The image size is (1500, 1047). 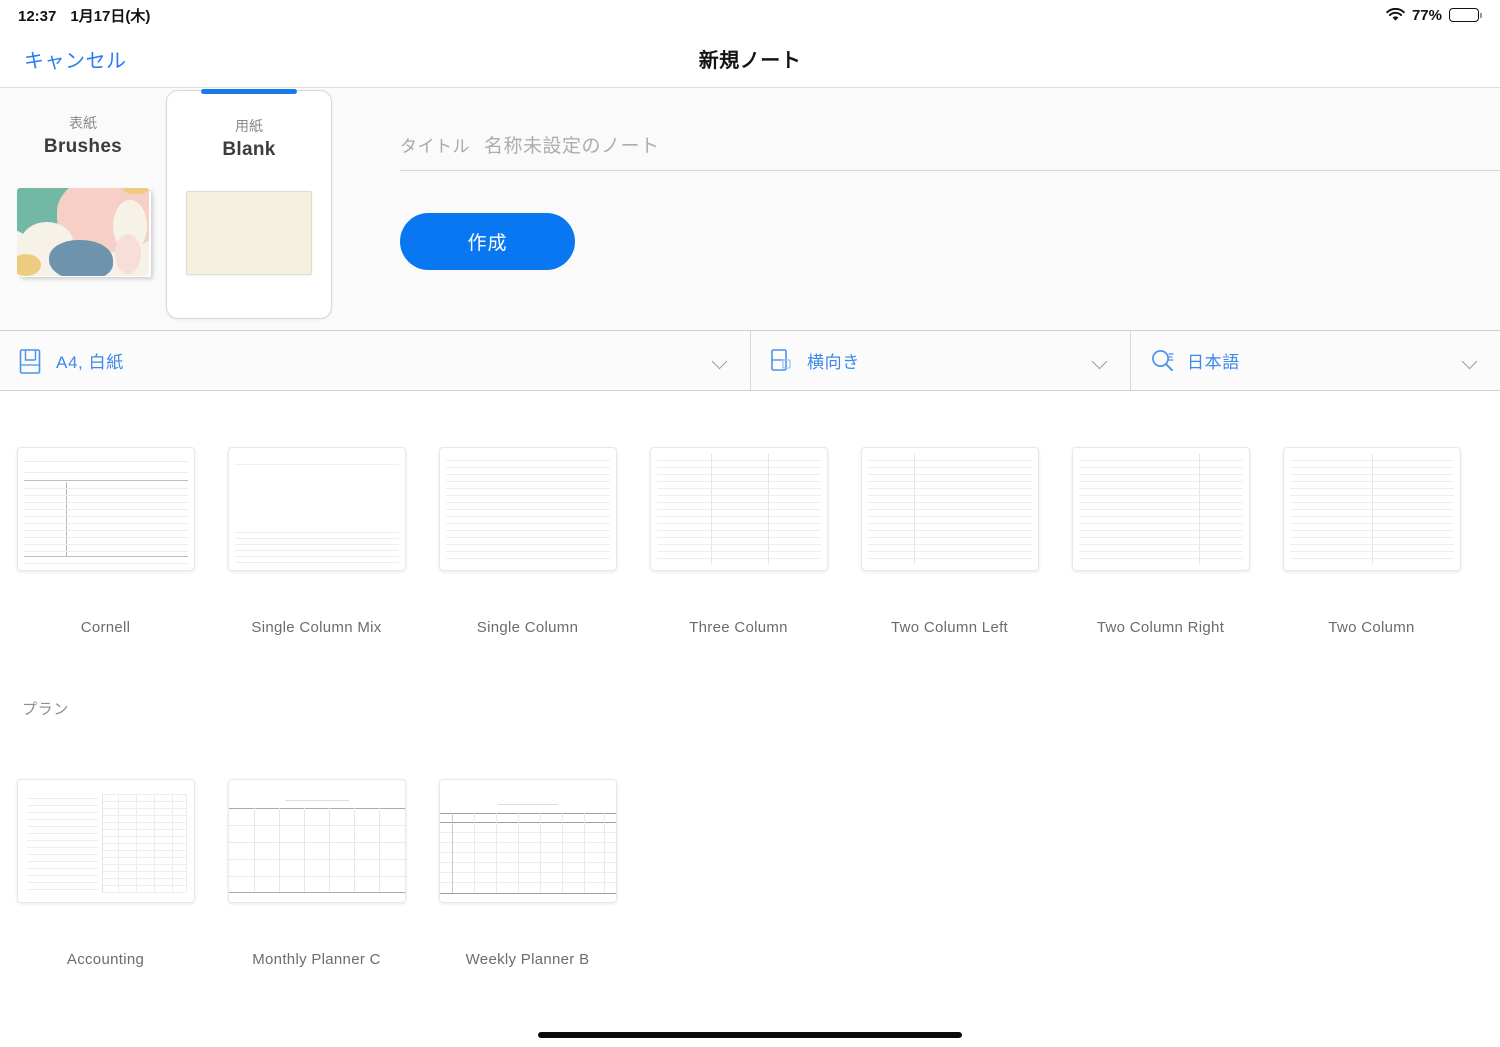 I want to click on template-label: Two Column Right, so click(x=1160, y=627).